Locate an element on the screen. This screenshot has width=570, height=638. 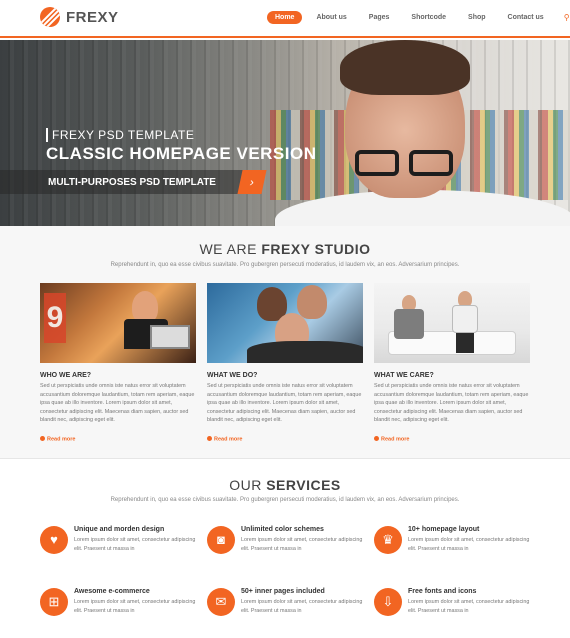
hero-title: CLASSIC HOMEPAGE VERSION is located at coordinates (181, 153).